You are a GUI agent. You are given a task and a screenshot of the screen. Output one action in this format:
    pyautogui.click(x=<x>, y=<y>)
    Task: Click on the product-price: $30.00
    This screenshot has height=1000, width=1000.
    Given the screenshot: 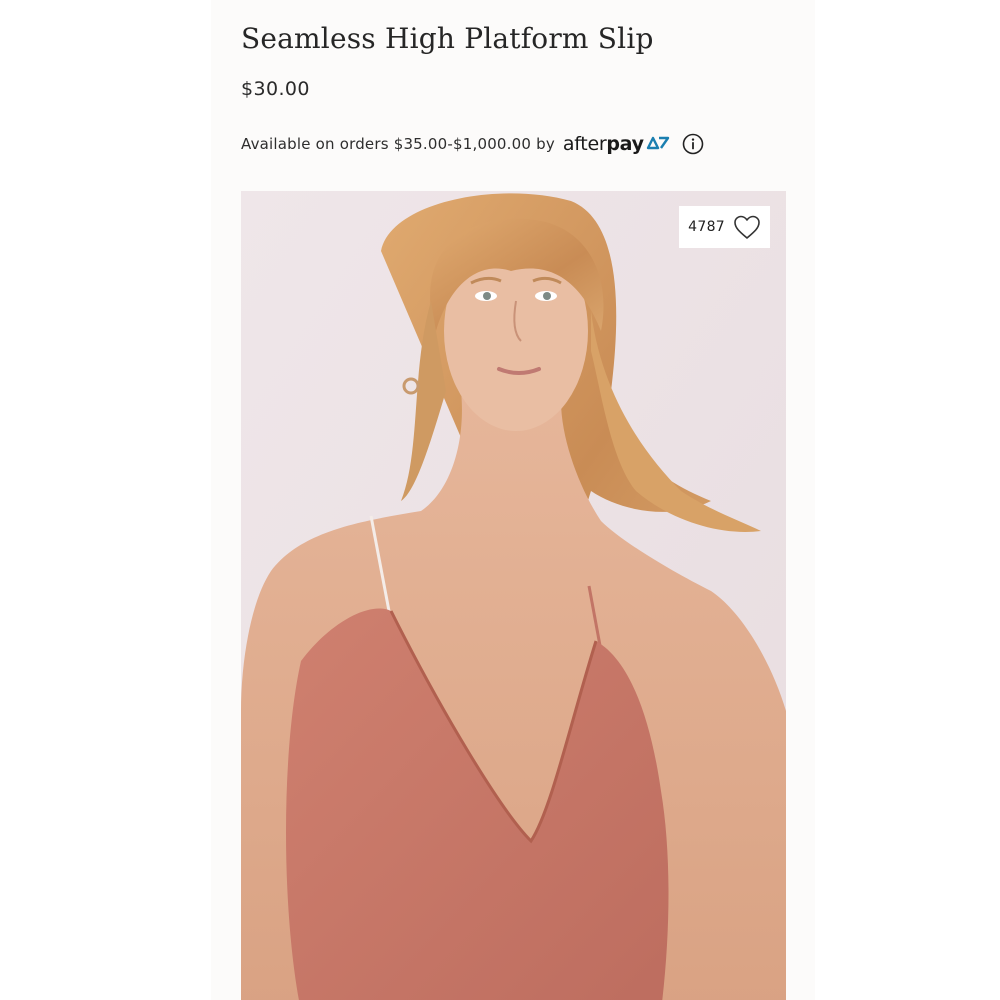 What is the action you would take?
    pyautogui.click(x=275, y=89)
    